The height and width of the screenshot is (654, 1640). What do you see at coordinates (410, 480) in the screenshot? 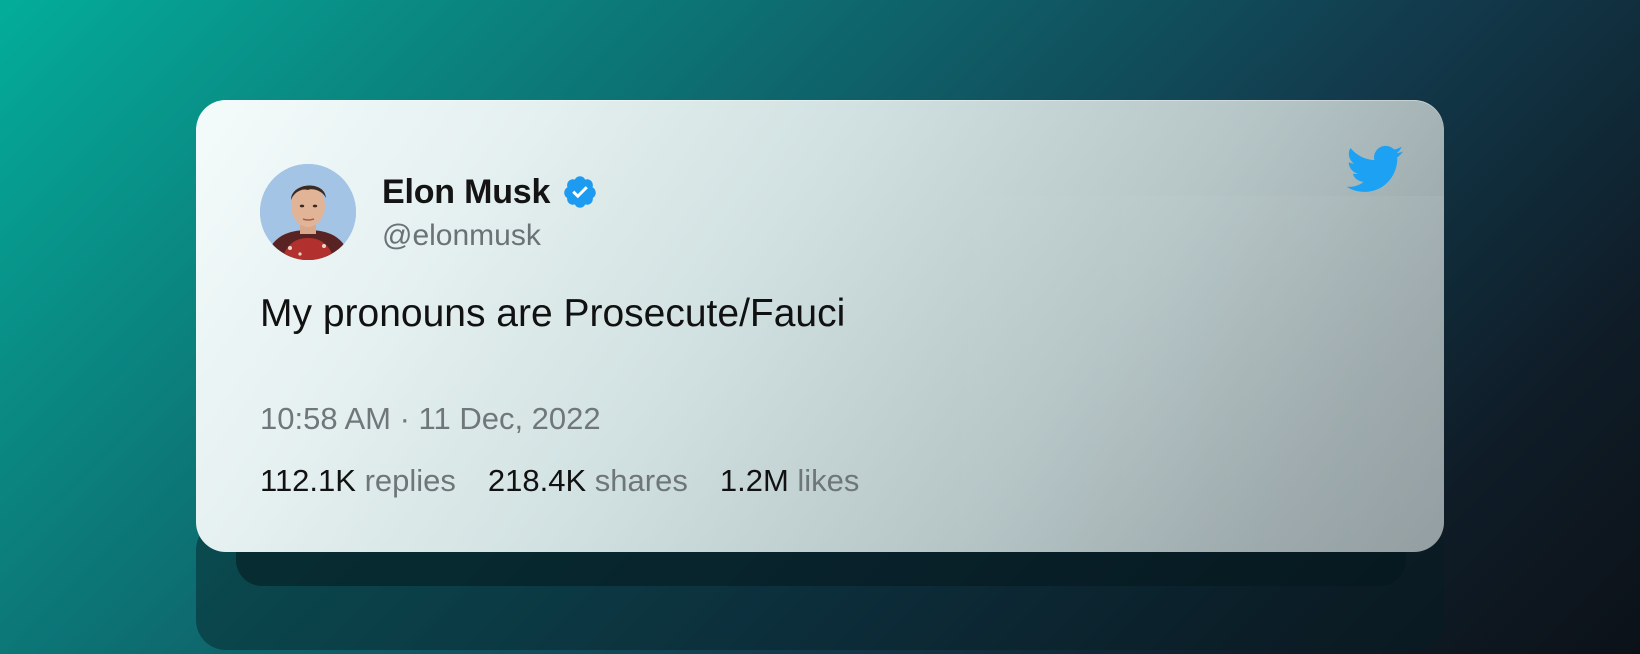
I see `replies-label: replies` at bounding box center [410, 480].